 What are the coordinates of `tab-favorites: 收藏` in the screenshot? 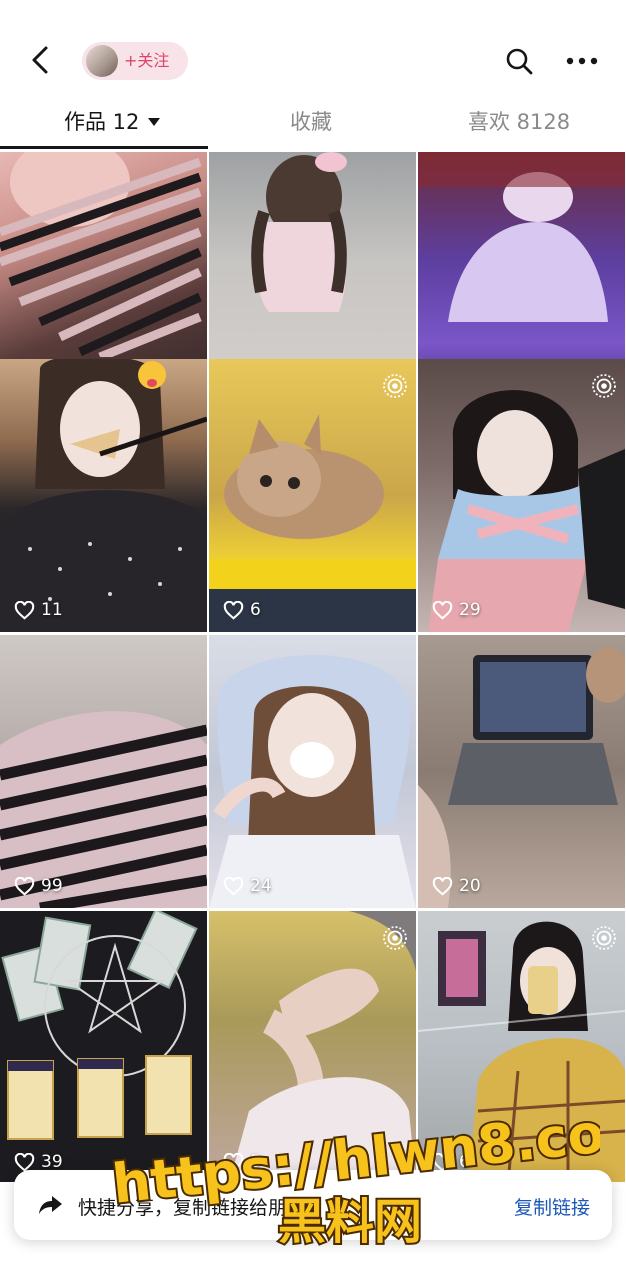 It's located at (311, 122).